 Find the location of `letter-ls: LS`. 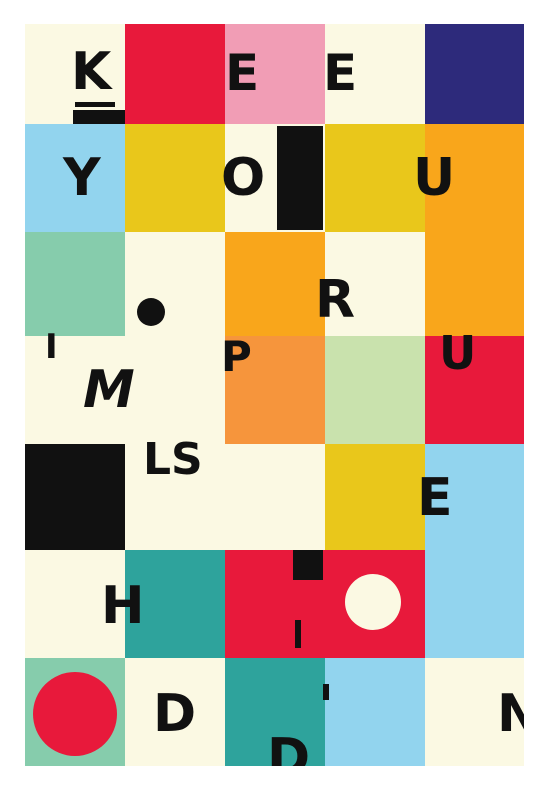

letter-ls: LS is located at coordinates (173, 459).